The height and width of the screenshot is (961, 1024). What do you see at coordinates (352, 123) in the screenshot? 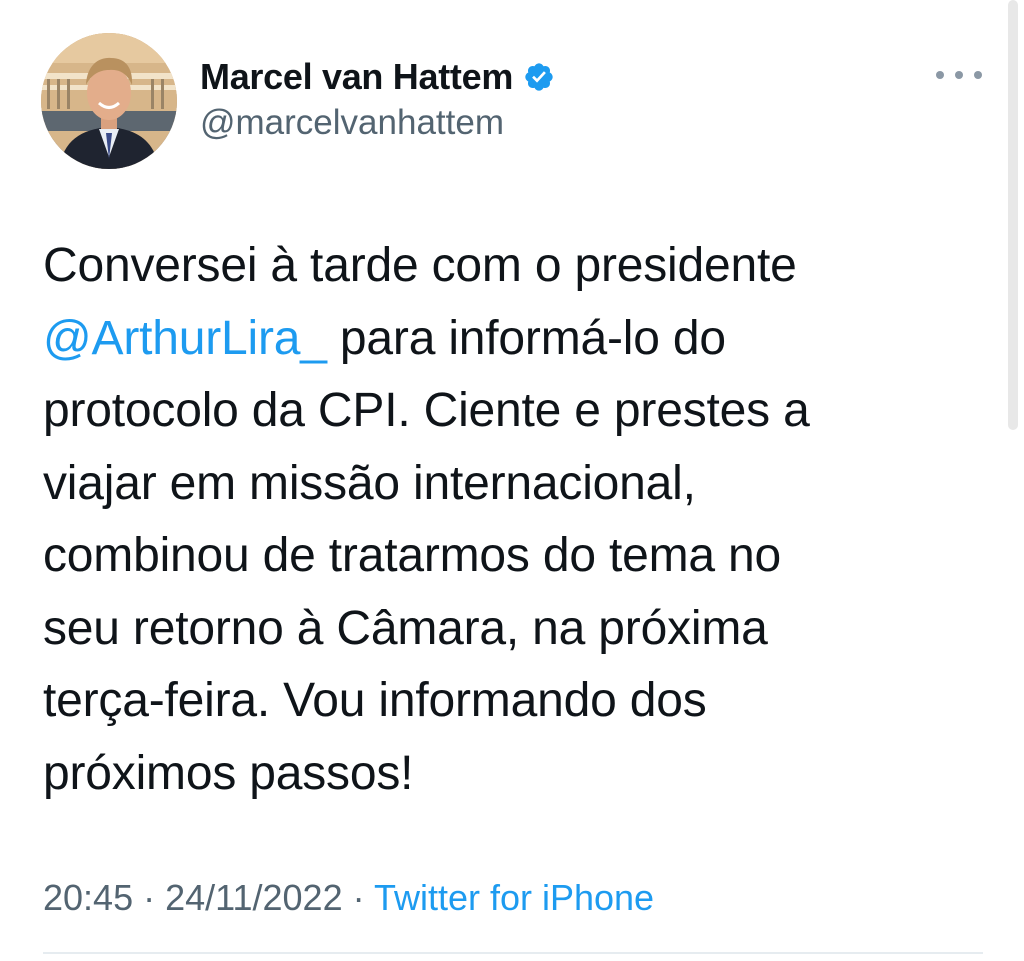
I see `author-handle: @marcelvanhattem` at bounding box center [352, 123].